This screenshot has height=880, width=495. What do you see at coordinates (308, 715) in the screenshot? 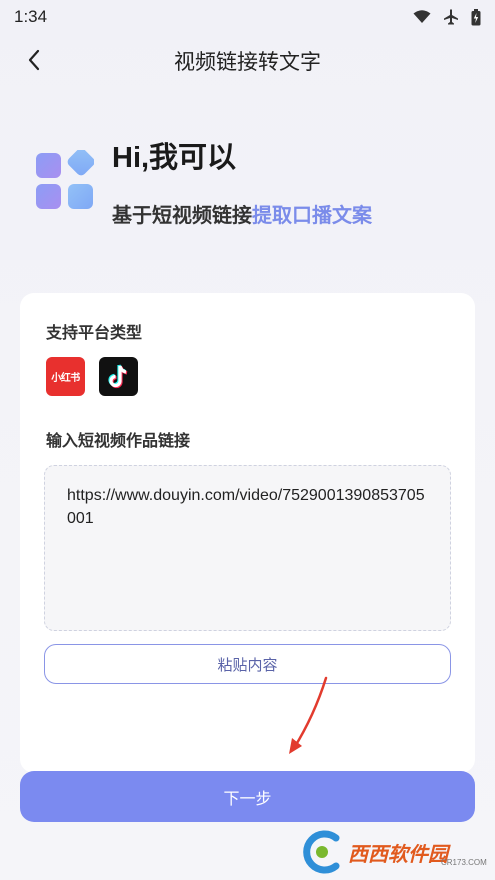
I see `red-arrow-annotation` at bounding box center [308, 715].